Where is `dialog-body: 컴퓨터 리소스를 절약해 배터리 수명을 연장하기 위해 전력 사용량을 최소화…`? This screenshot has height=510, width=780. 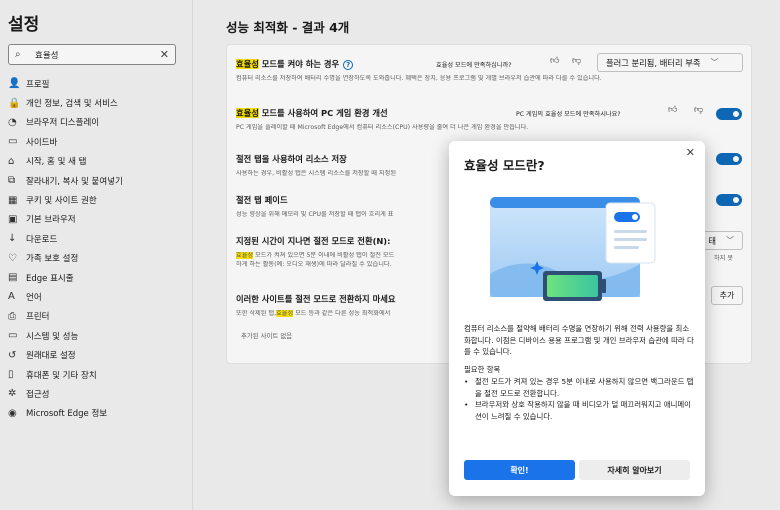 dialog-body: 컴퓨터 리소스를 절약해 배터리 수명을 연장하기 위해 전력 사용량을 최소화… is located at coordinates (579, 372).